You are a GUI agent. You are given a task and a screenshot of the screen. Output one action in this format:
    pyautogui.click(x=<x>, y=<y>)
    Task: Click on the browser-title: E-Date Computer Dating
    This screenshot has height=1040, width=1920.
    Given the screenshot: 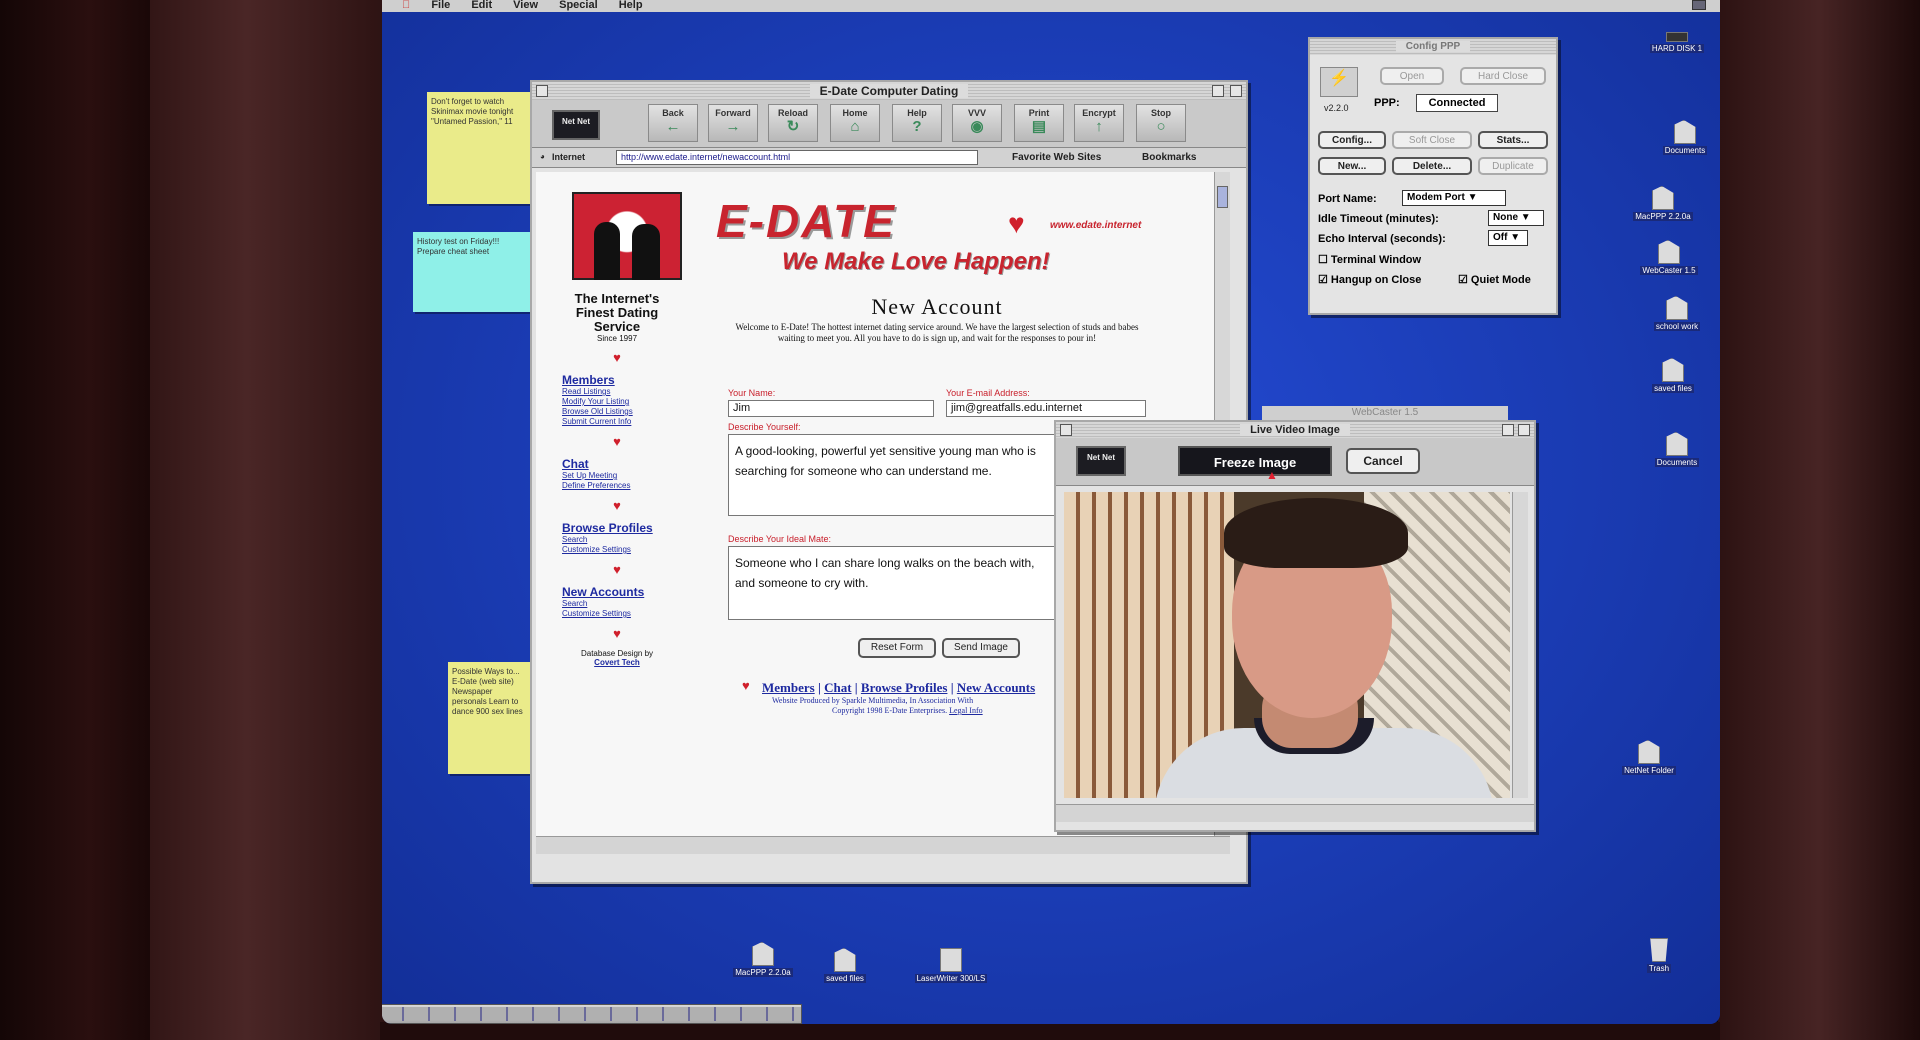 What is the action you would take?
    pyautogui.click(x=889, y=91)
    